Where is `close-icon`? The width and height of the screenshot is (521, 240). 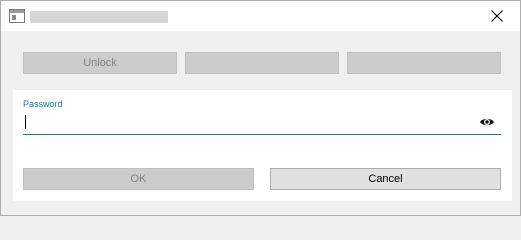
close-icon is located at coordinates (497, 16).